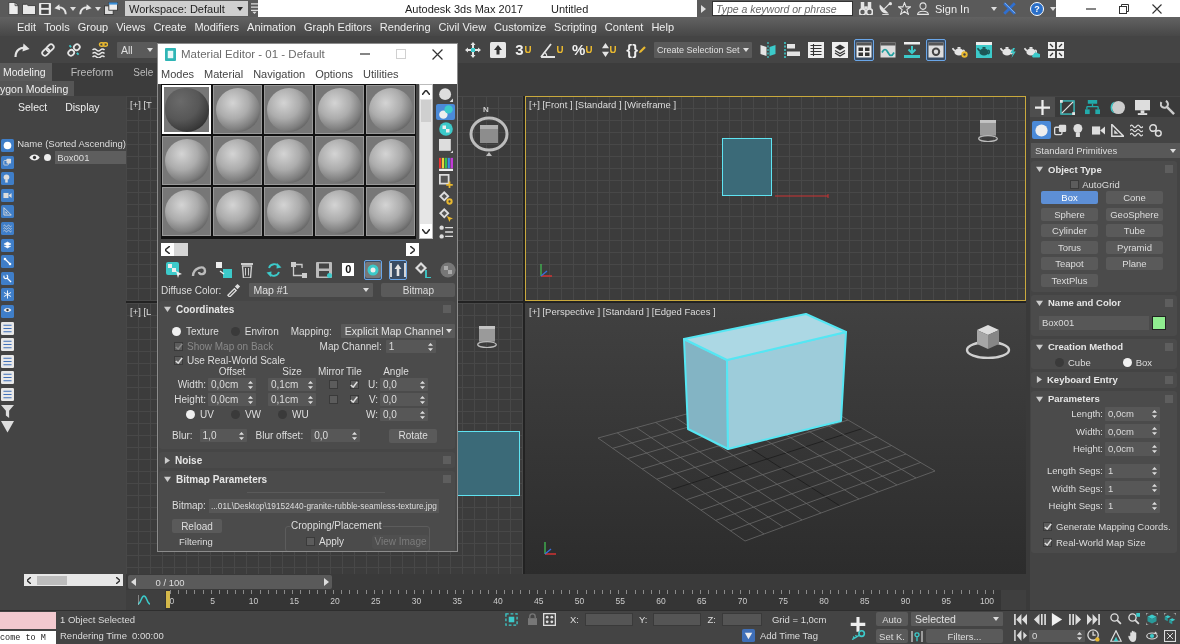 The image size is (1180, 644). What do you see at coordinates (1039, 619) in the screenshot?
I see `step-back-icon` at bounding box center [1039, 619].